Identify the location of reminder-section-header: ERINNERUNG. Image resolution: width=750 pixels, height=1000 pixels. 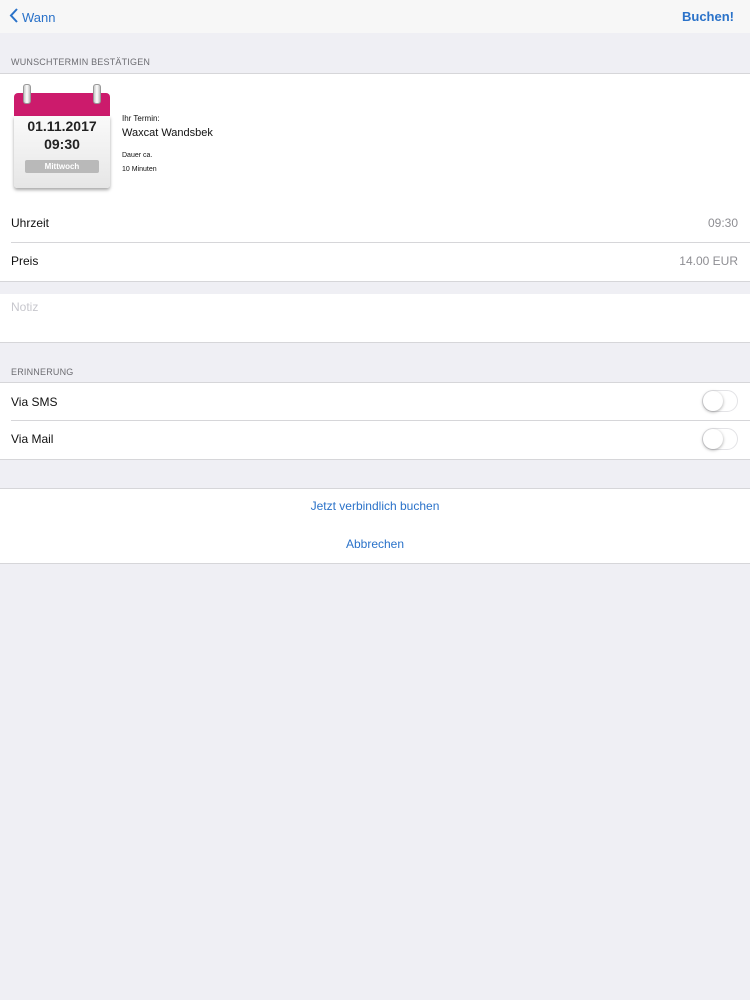
(42, 372).